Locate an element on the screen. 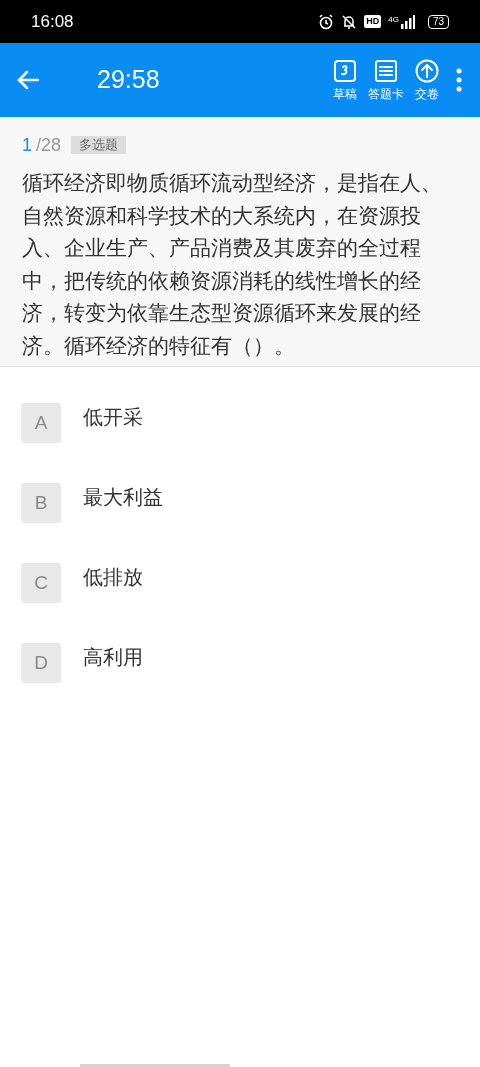  option-letter-box: A is located at coordinates (41, 423).